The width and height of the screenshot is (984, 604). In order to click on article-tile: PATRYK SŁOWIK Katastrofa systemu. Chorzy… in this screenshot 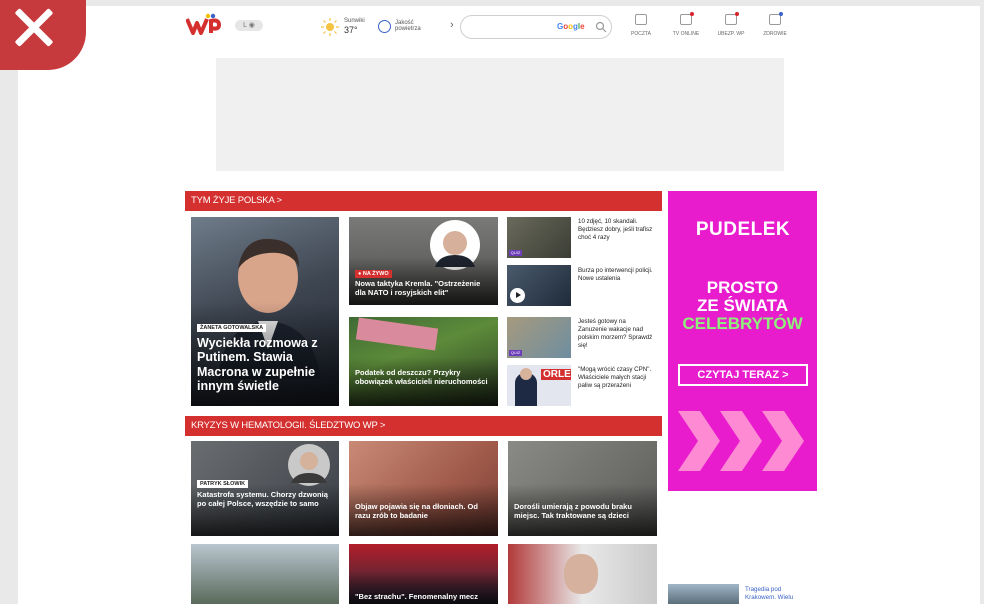, I will do `click(265, 488)`.